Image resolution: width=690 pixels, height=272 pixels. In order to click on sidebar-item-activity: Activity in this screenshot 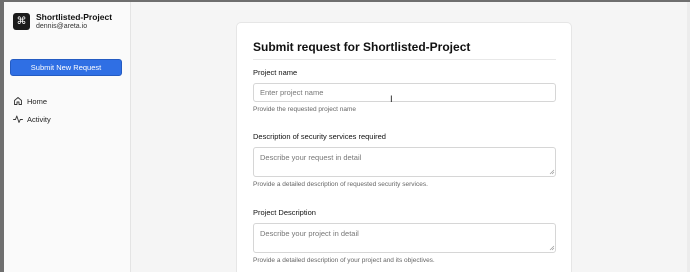, I will do `click(32, 119)`.